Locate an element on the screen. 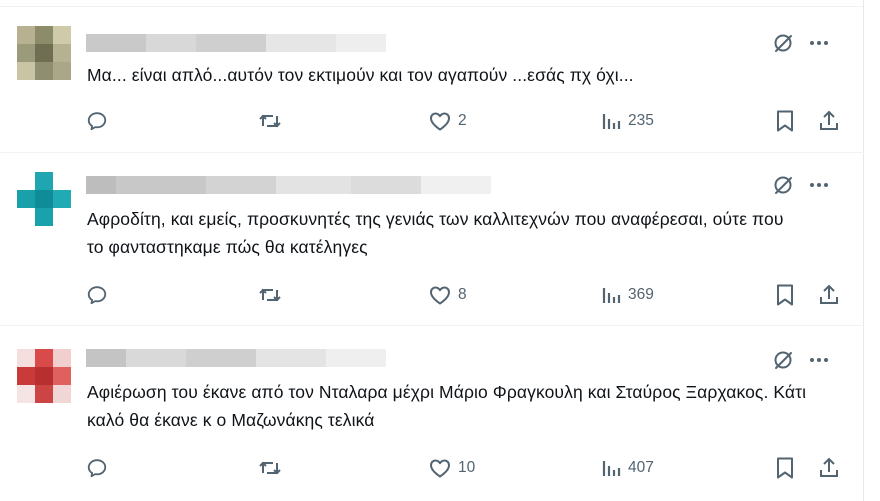  action-bar: 2 235 is located at coordinates (466, 121).